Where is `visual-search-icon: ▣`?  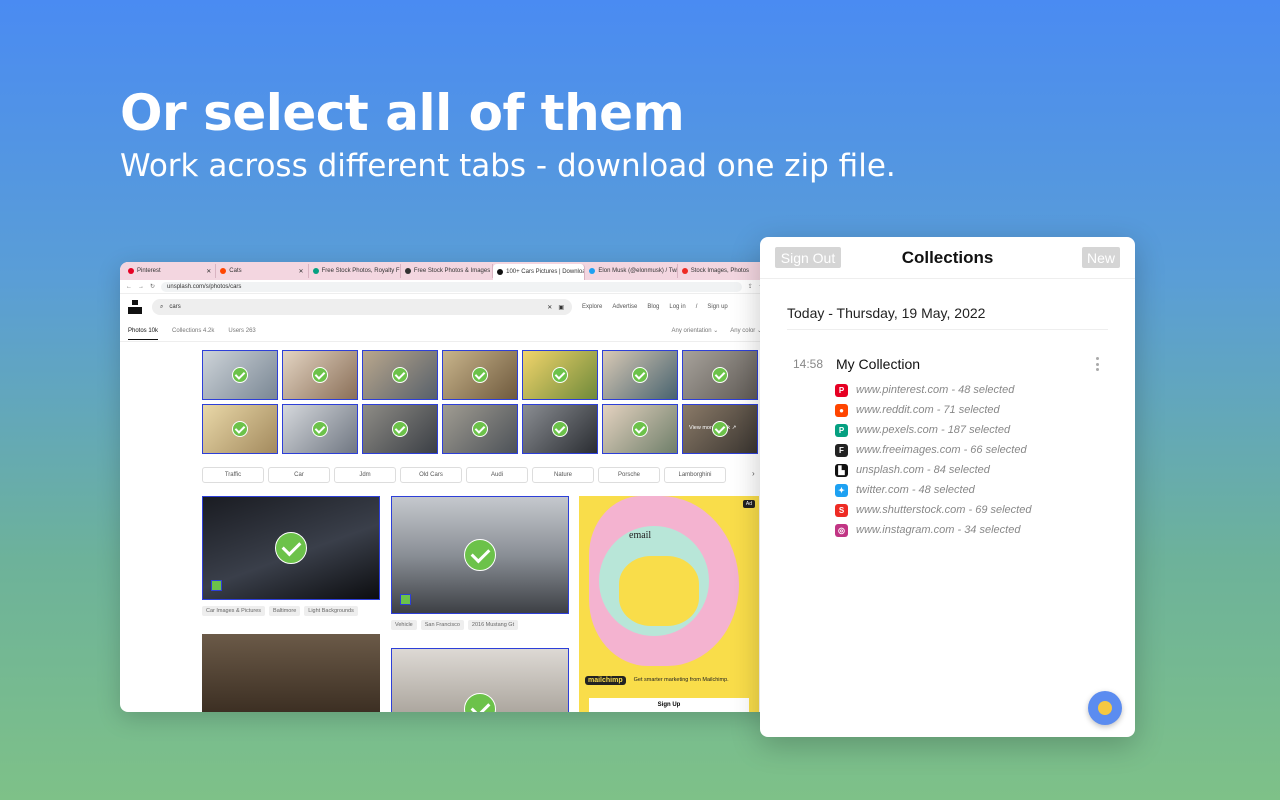
visual-search-icon: ▣ is located at coordinates (561, 307).